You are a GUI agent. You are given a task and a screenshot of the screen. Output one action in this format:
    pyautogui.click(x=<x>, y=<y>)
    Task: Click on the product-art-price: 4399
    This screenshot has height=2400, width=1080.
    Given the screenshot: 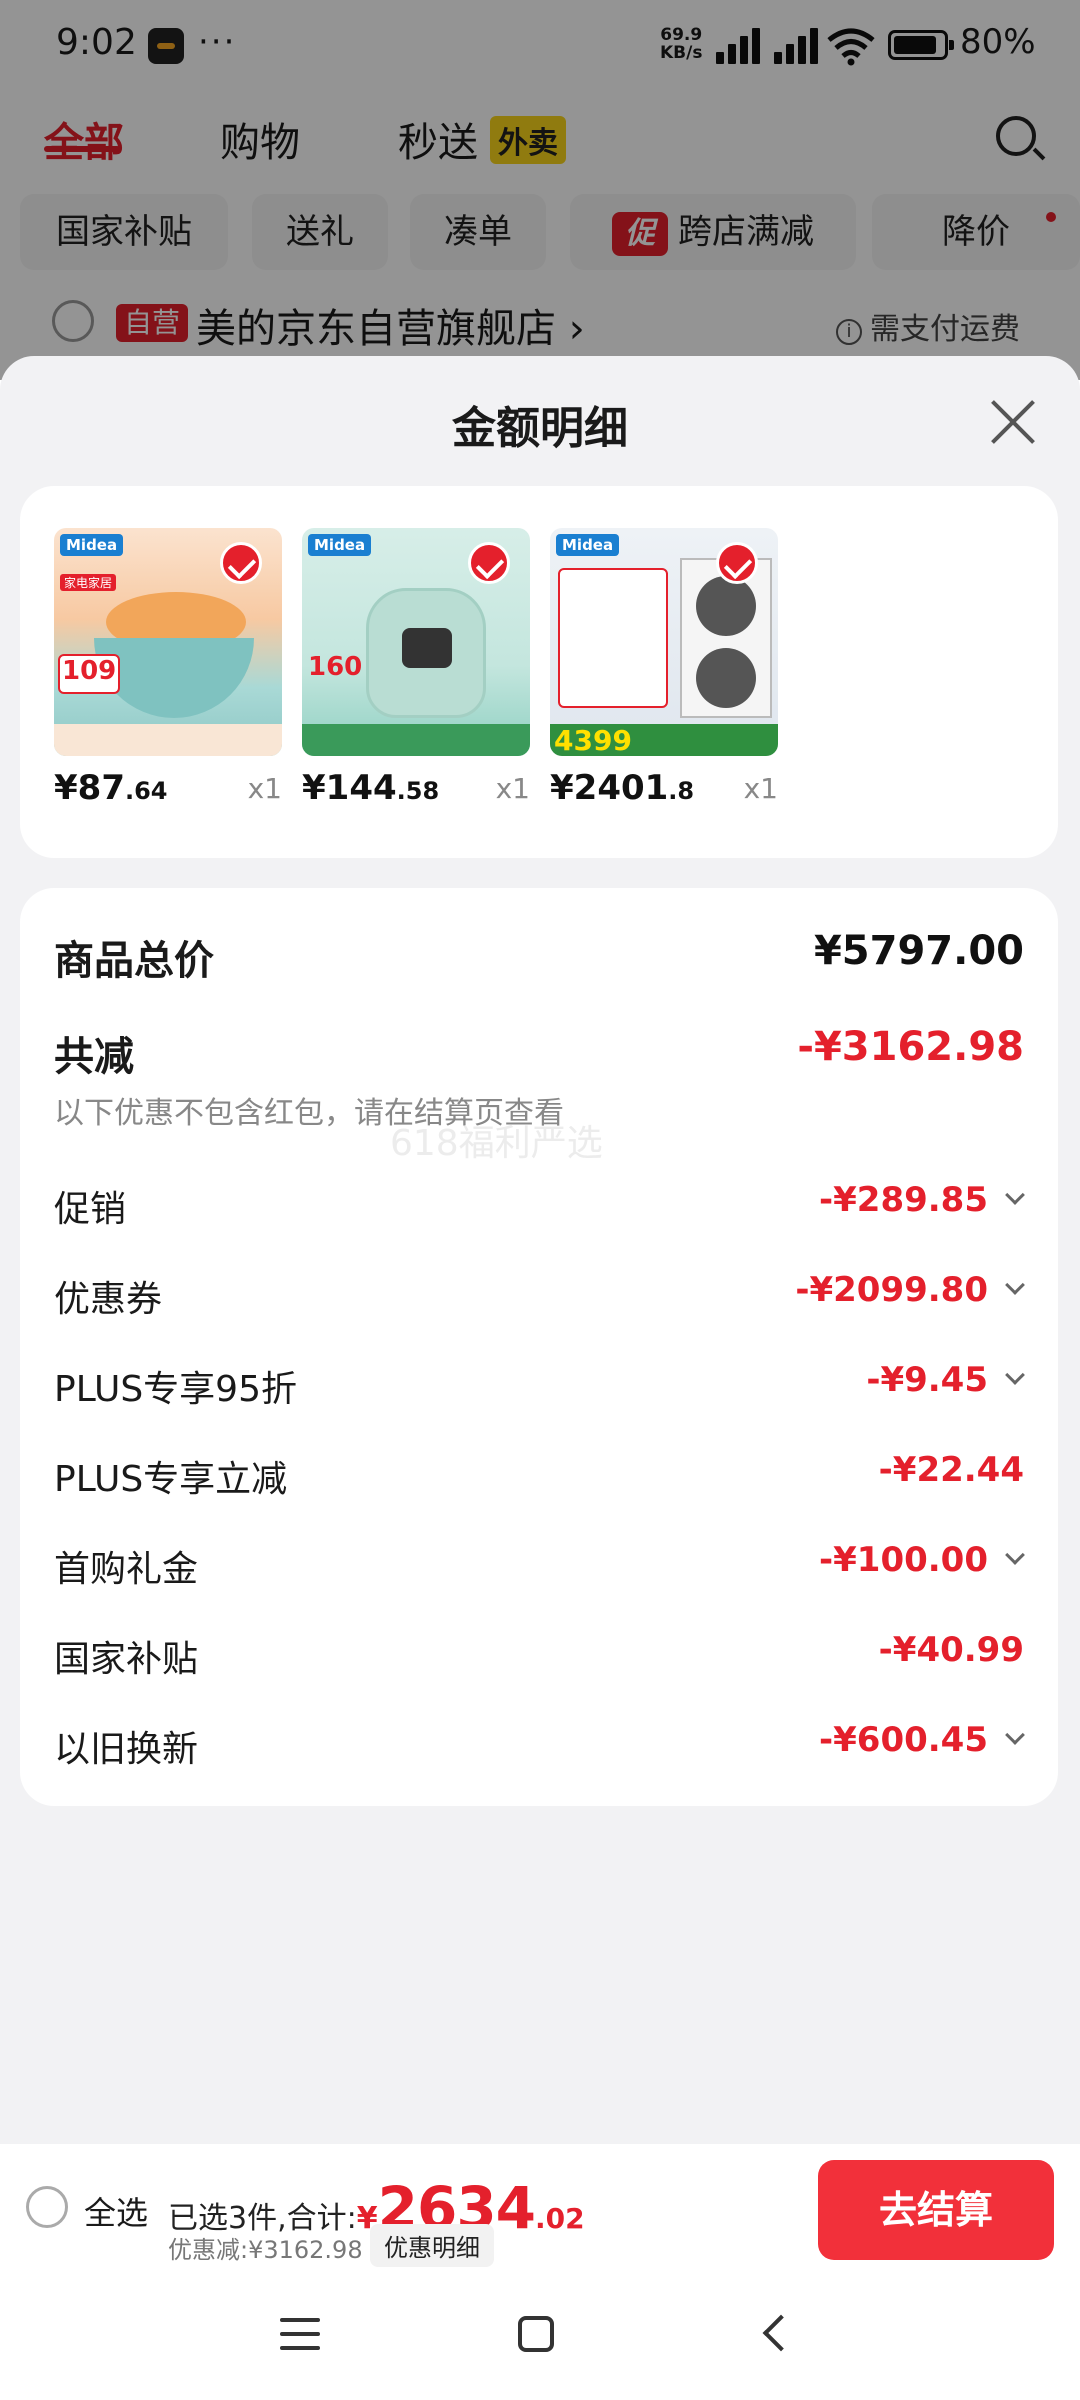 What is the action you would take?
    pyautogui.click(x=593, y=740)
    